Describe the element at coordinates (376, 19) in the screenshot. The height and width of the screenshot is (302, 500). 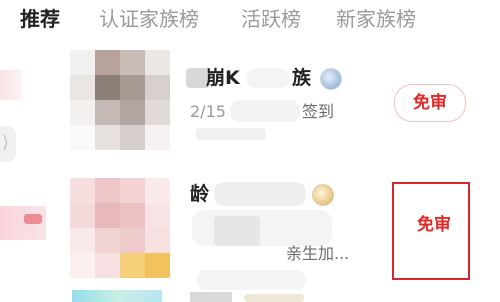
I see `tab-new-family-rank: 新家族榜` at that location.